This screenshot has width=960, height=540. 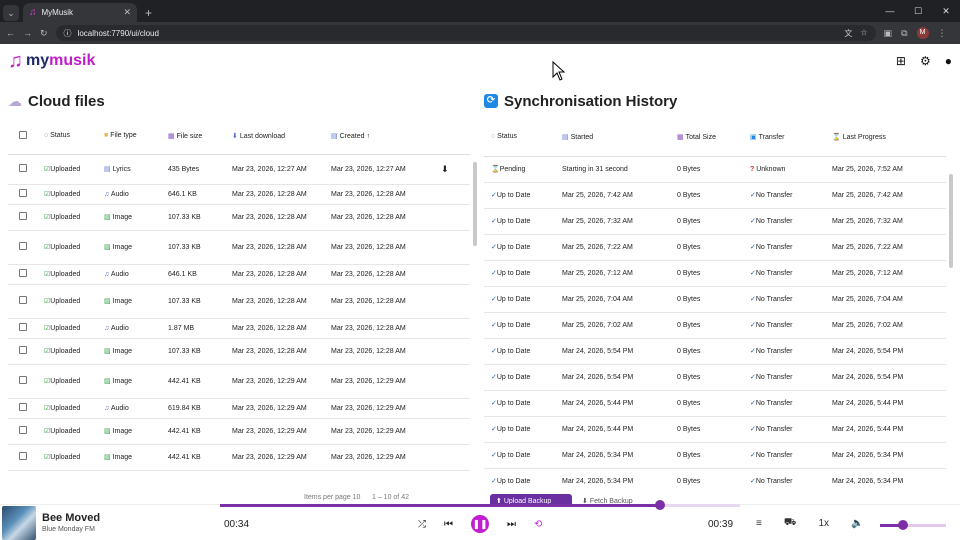 I want to click on album-cover, so click(x=19, y=522).